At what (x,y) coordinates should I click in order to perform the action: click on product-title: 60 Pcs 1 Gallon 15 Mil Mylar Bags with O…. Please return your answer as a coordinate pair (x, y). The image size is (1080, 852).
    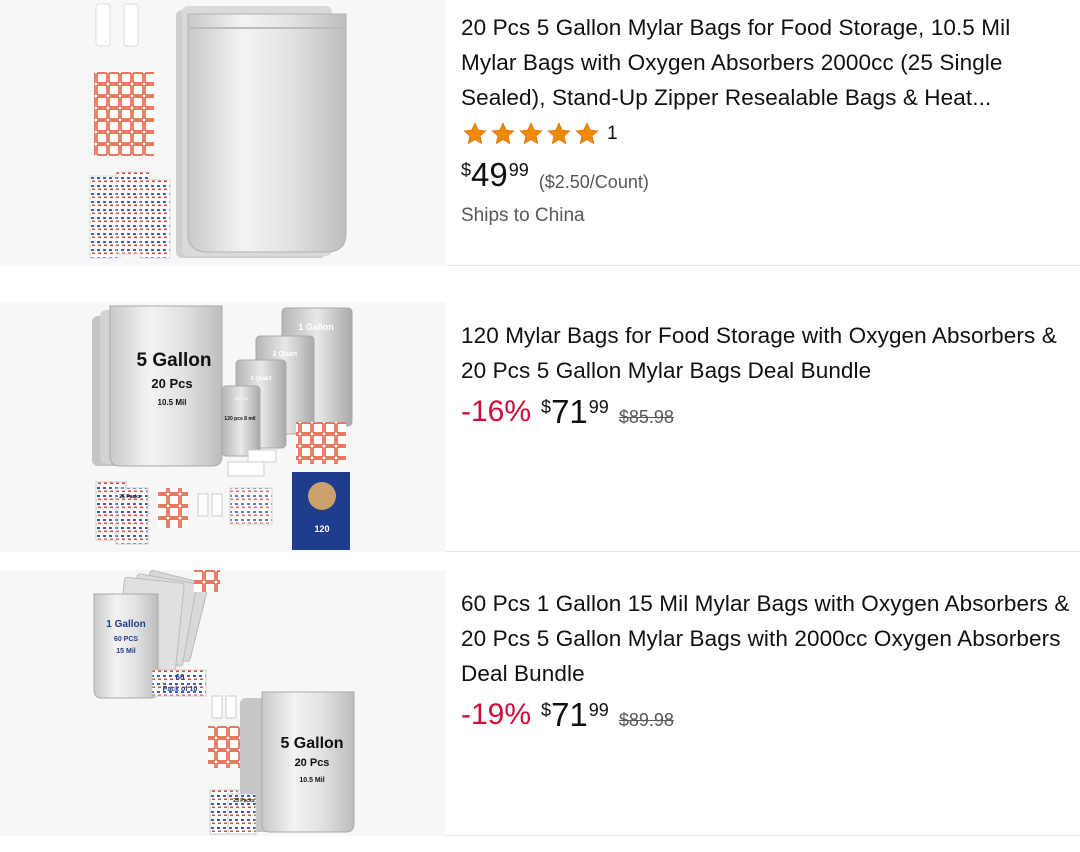
    Looking at the image, I should click on (765, 638).